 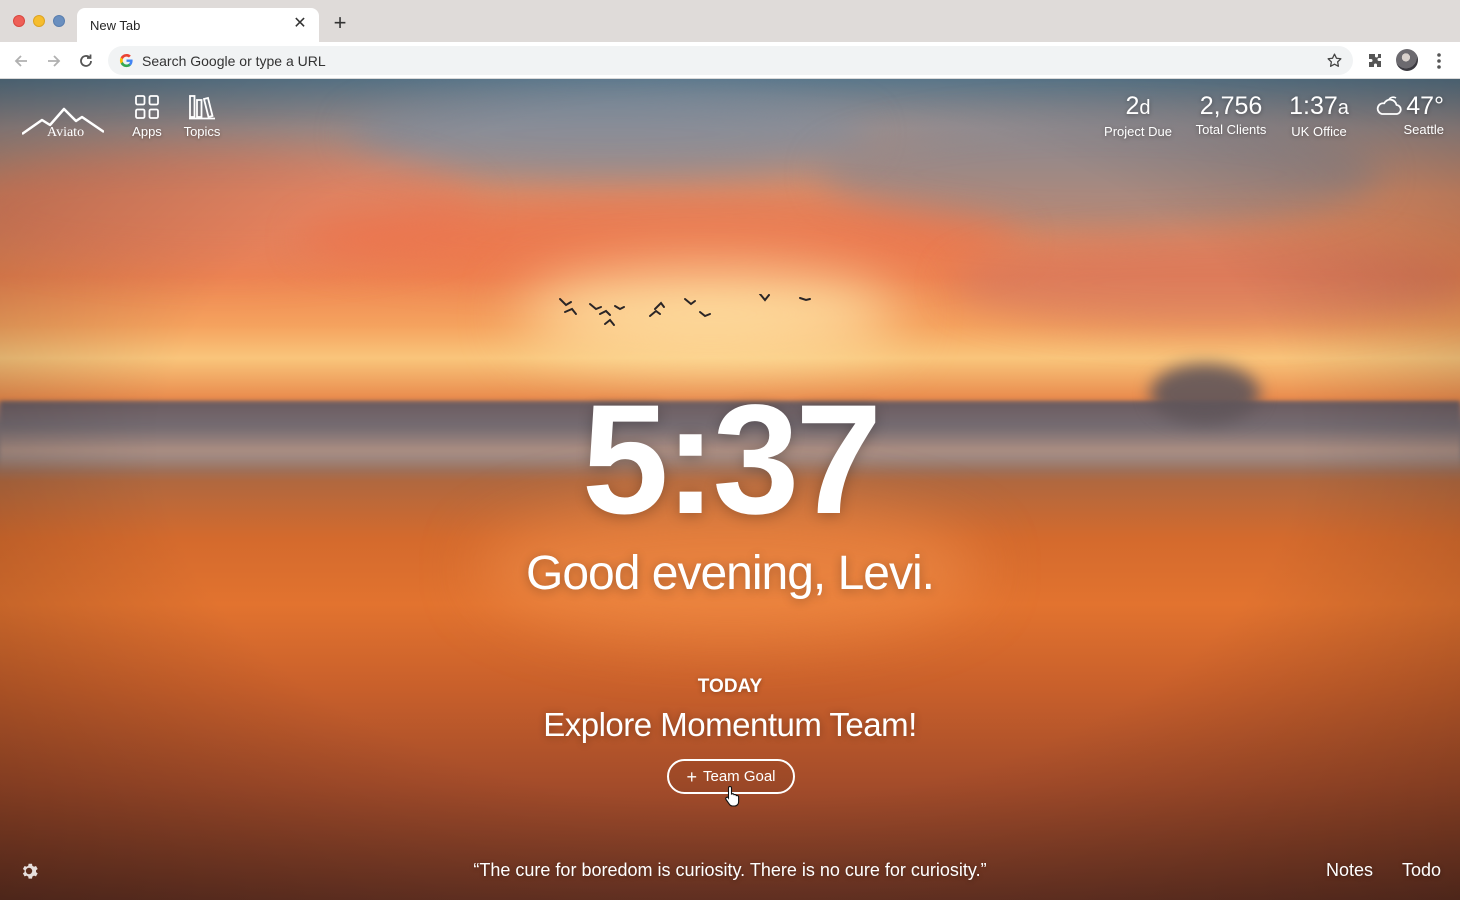 I want to click on cloud-icon, so click(x=1389, y=105).